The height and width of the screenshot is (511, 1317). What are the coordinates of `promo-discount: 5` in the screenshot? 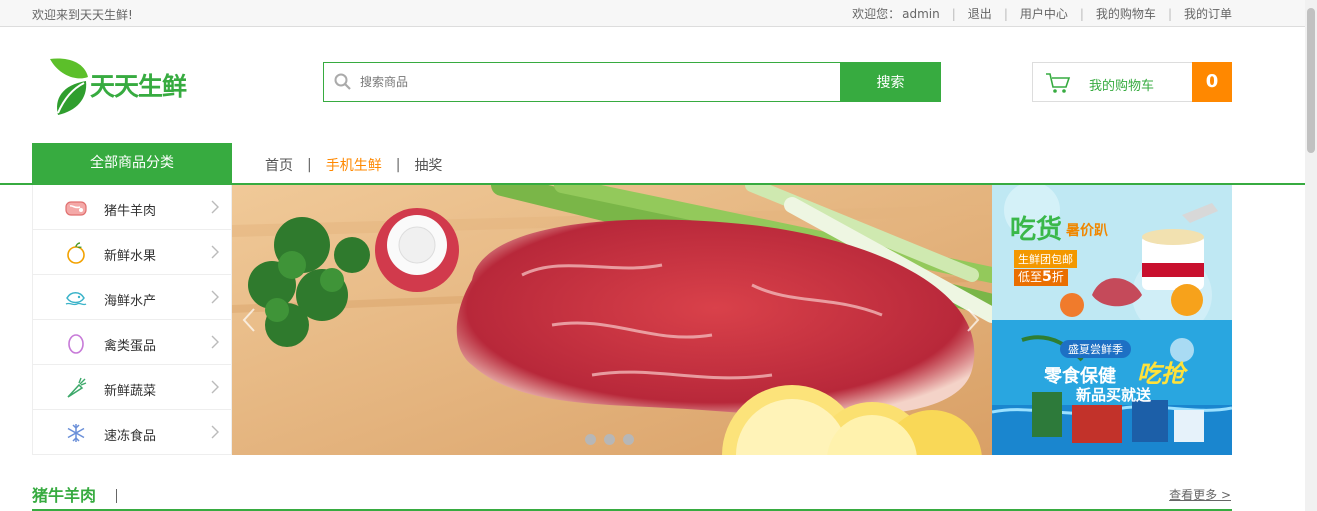 It's located at (1047, 277).